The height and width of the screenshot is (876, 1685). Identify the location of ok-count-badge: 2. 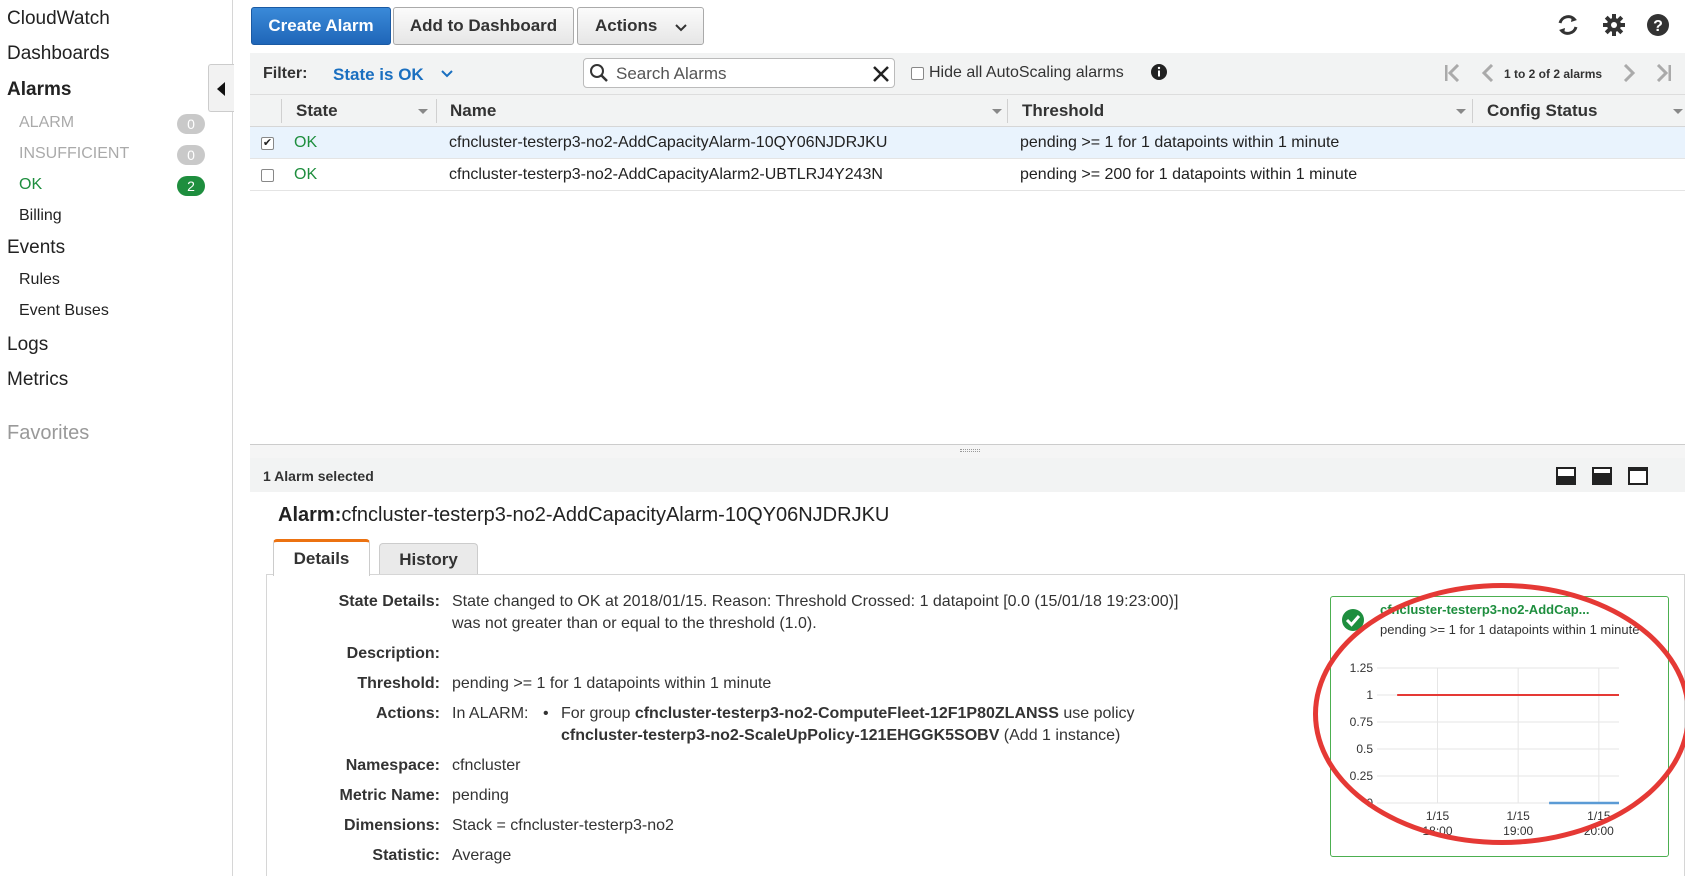
(191, 186).